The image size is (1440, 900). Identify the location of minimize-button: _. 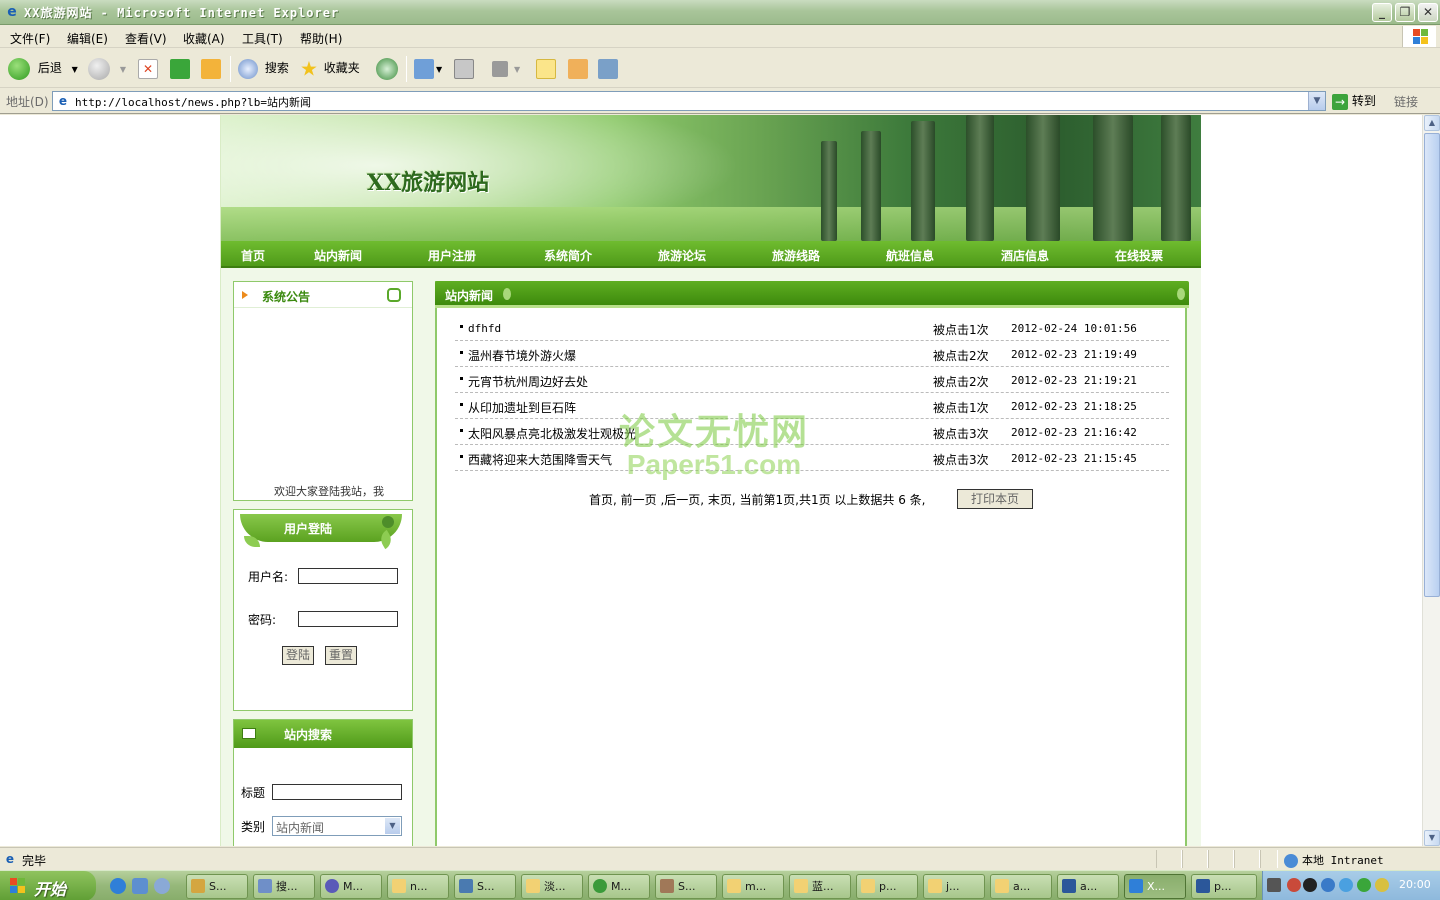
(1382, 12).